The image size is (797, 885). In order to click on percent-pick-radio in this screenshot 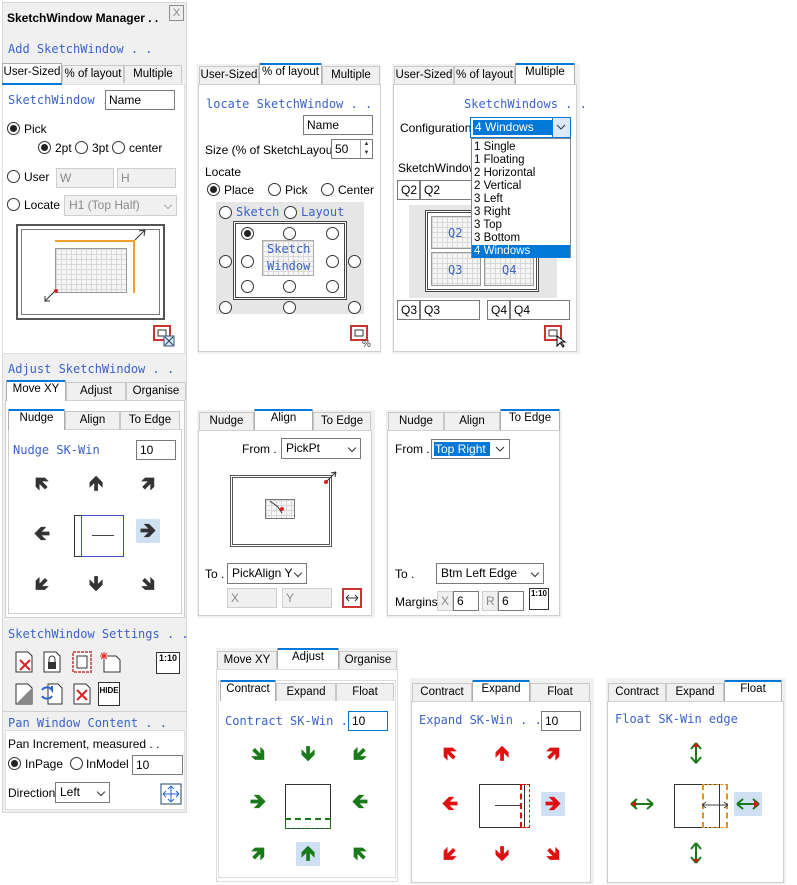, I will do `click(274, 189)`.